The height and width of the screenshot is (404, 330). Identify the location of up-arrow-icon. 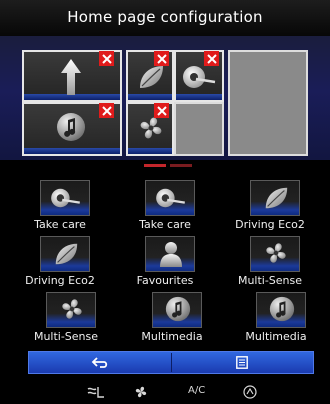
(71, 77).